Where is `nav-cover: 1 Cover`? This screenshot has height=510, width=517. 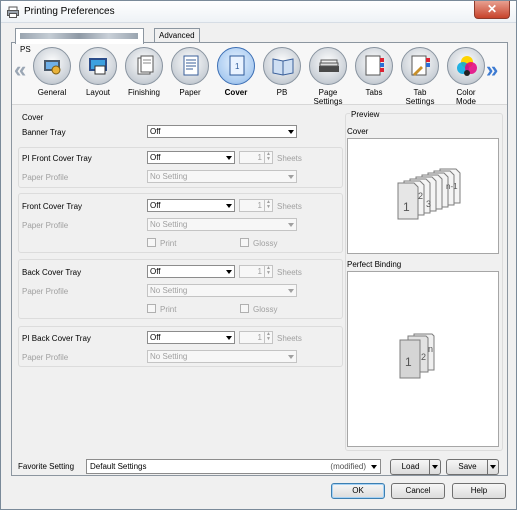 nav-cover: 1 Cover is located at coordinates (236, 75).